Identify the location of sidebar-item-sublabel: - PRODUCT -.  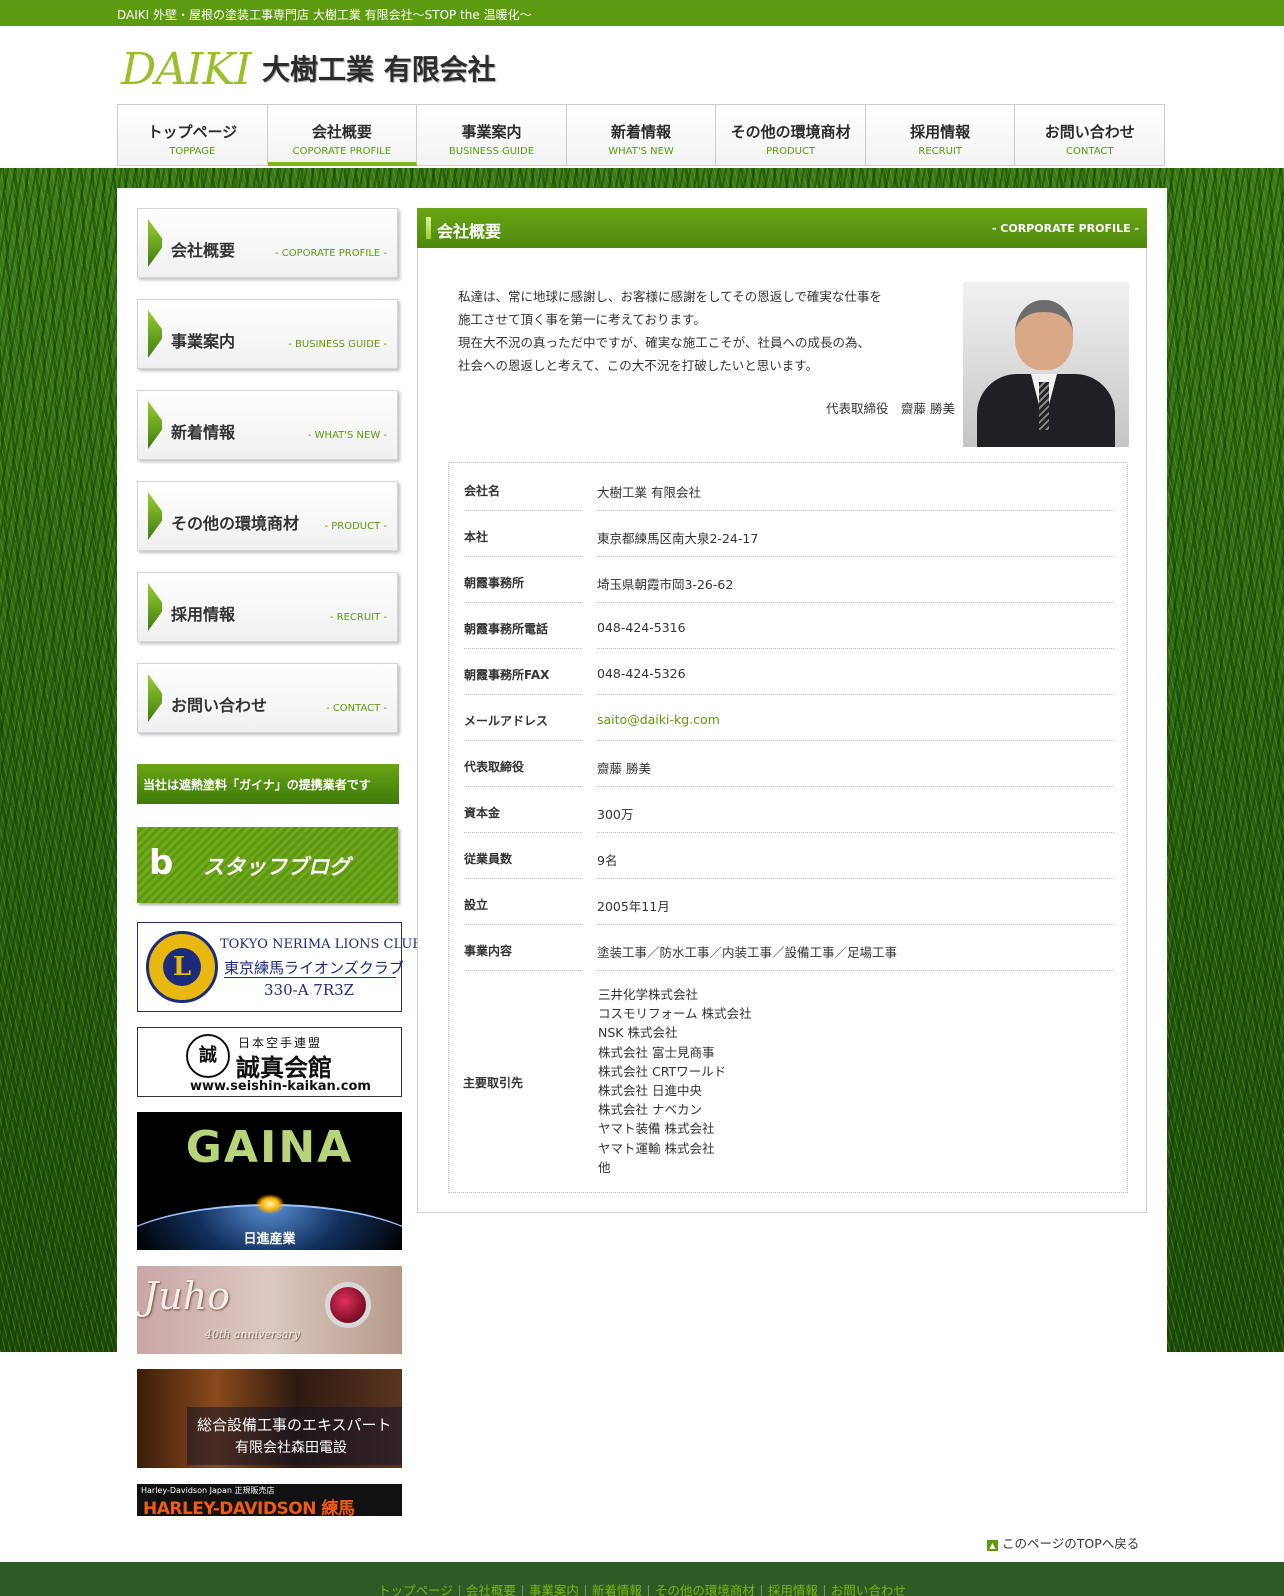
(355, 526).